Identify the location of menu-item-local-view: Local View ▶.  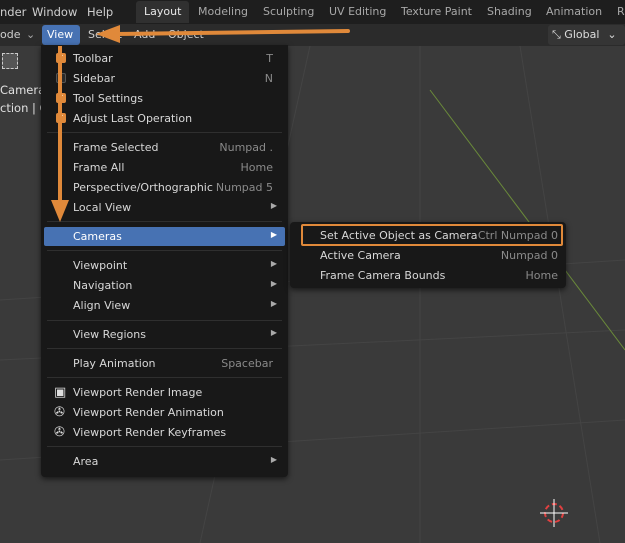
(164, 207).